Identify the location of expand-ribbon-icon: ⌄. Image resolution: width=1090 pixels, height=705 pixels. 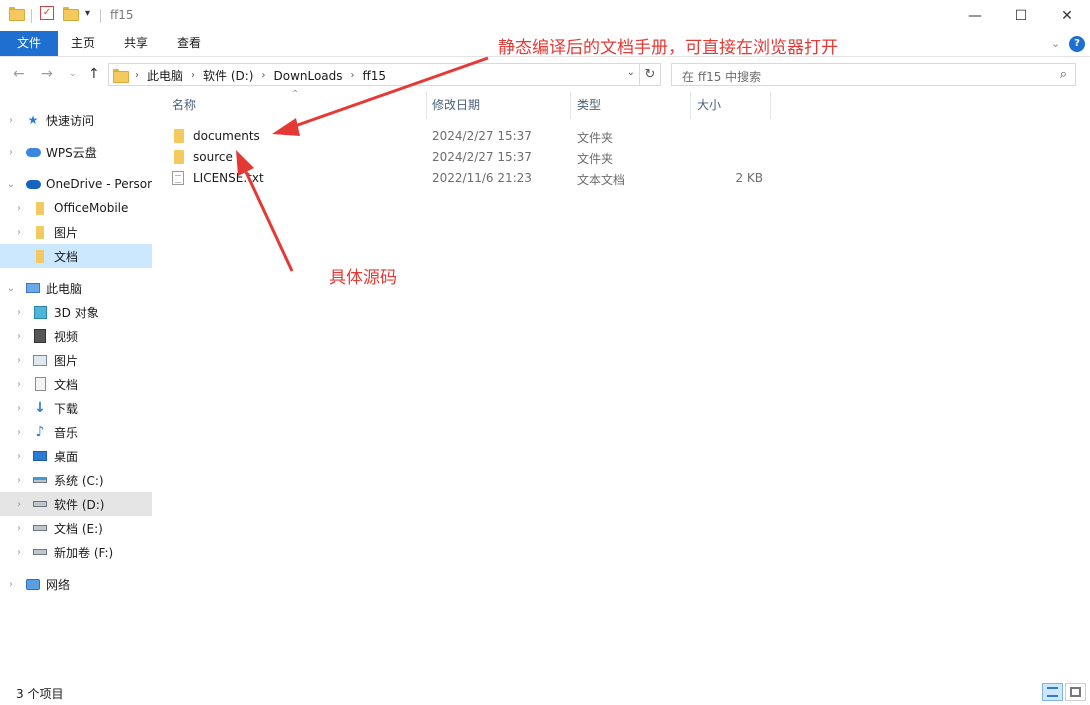
(1055, 43).